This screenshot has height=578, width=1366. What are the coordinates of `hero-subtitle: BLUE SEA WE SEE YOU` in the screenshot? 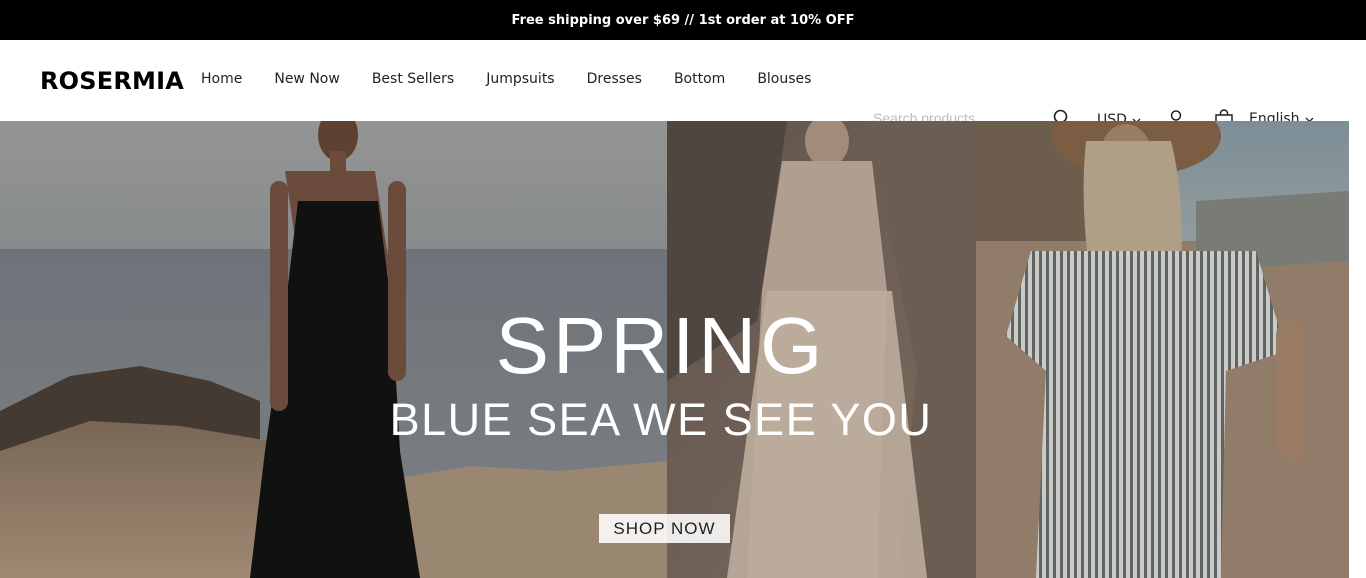 It's located at (661, 419).